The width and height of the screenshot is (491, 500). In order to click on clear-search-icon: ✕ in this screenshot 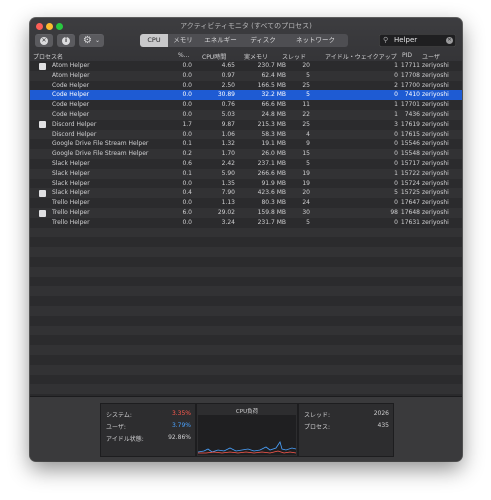, I will do `click(449, 40)`.